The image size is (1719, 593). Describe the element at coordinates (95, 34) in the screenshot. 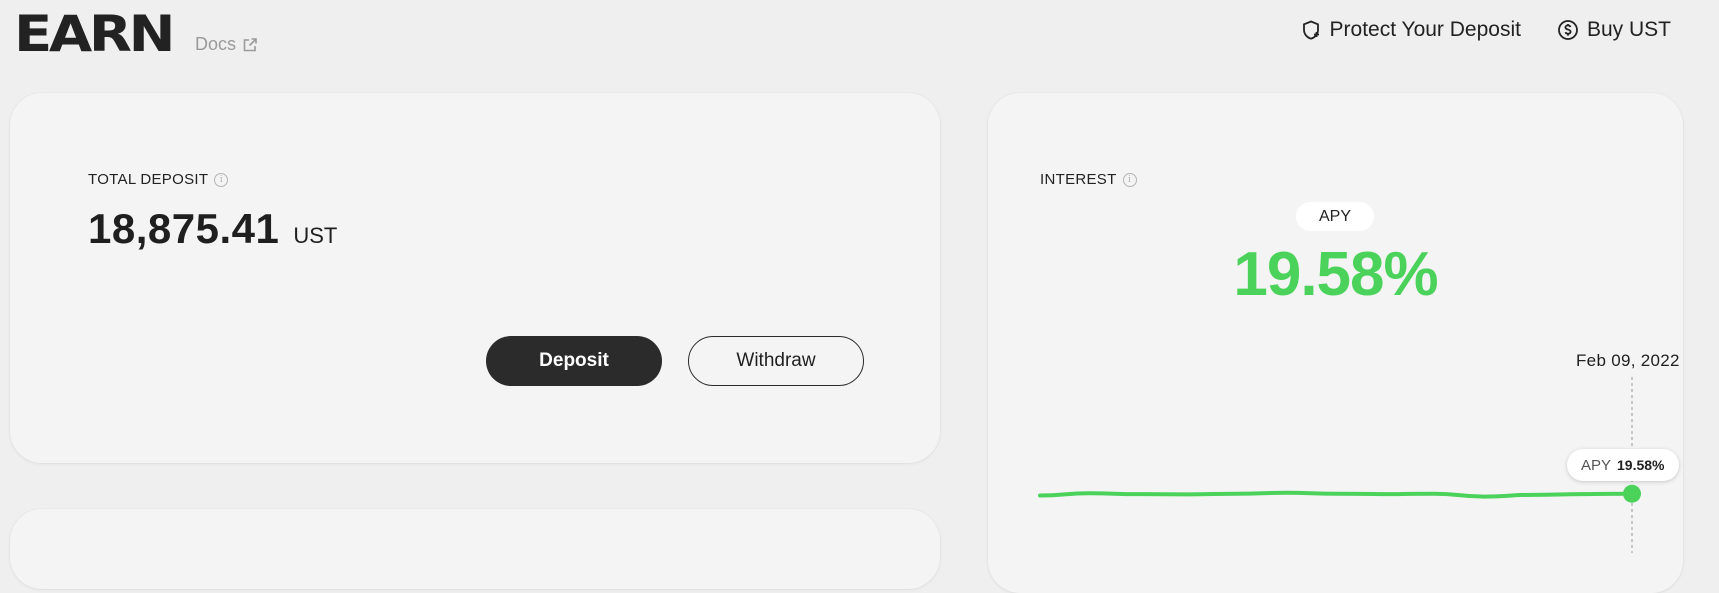

I see `page-logo: EARN` at that location.